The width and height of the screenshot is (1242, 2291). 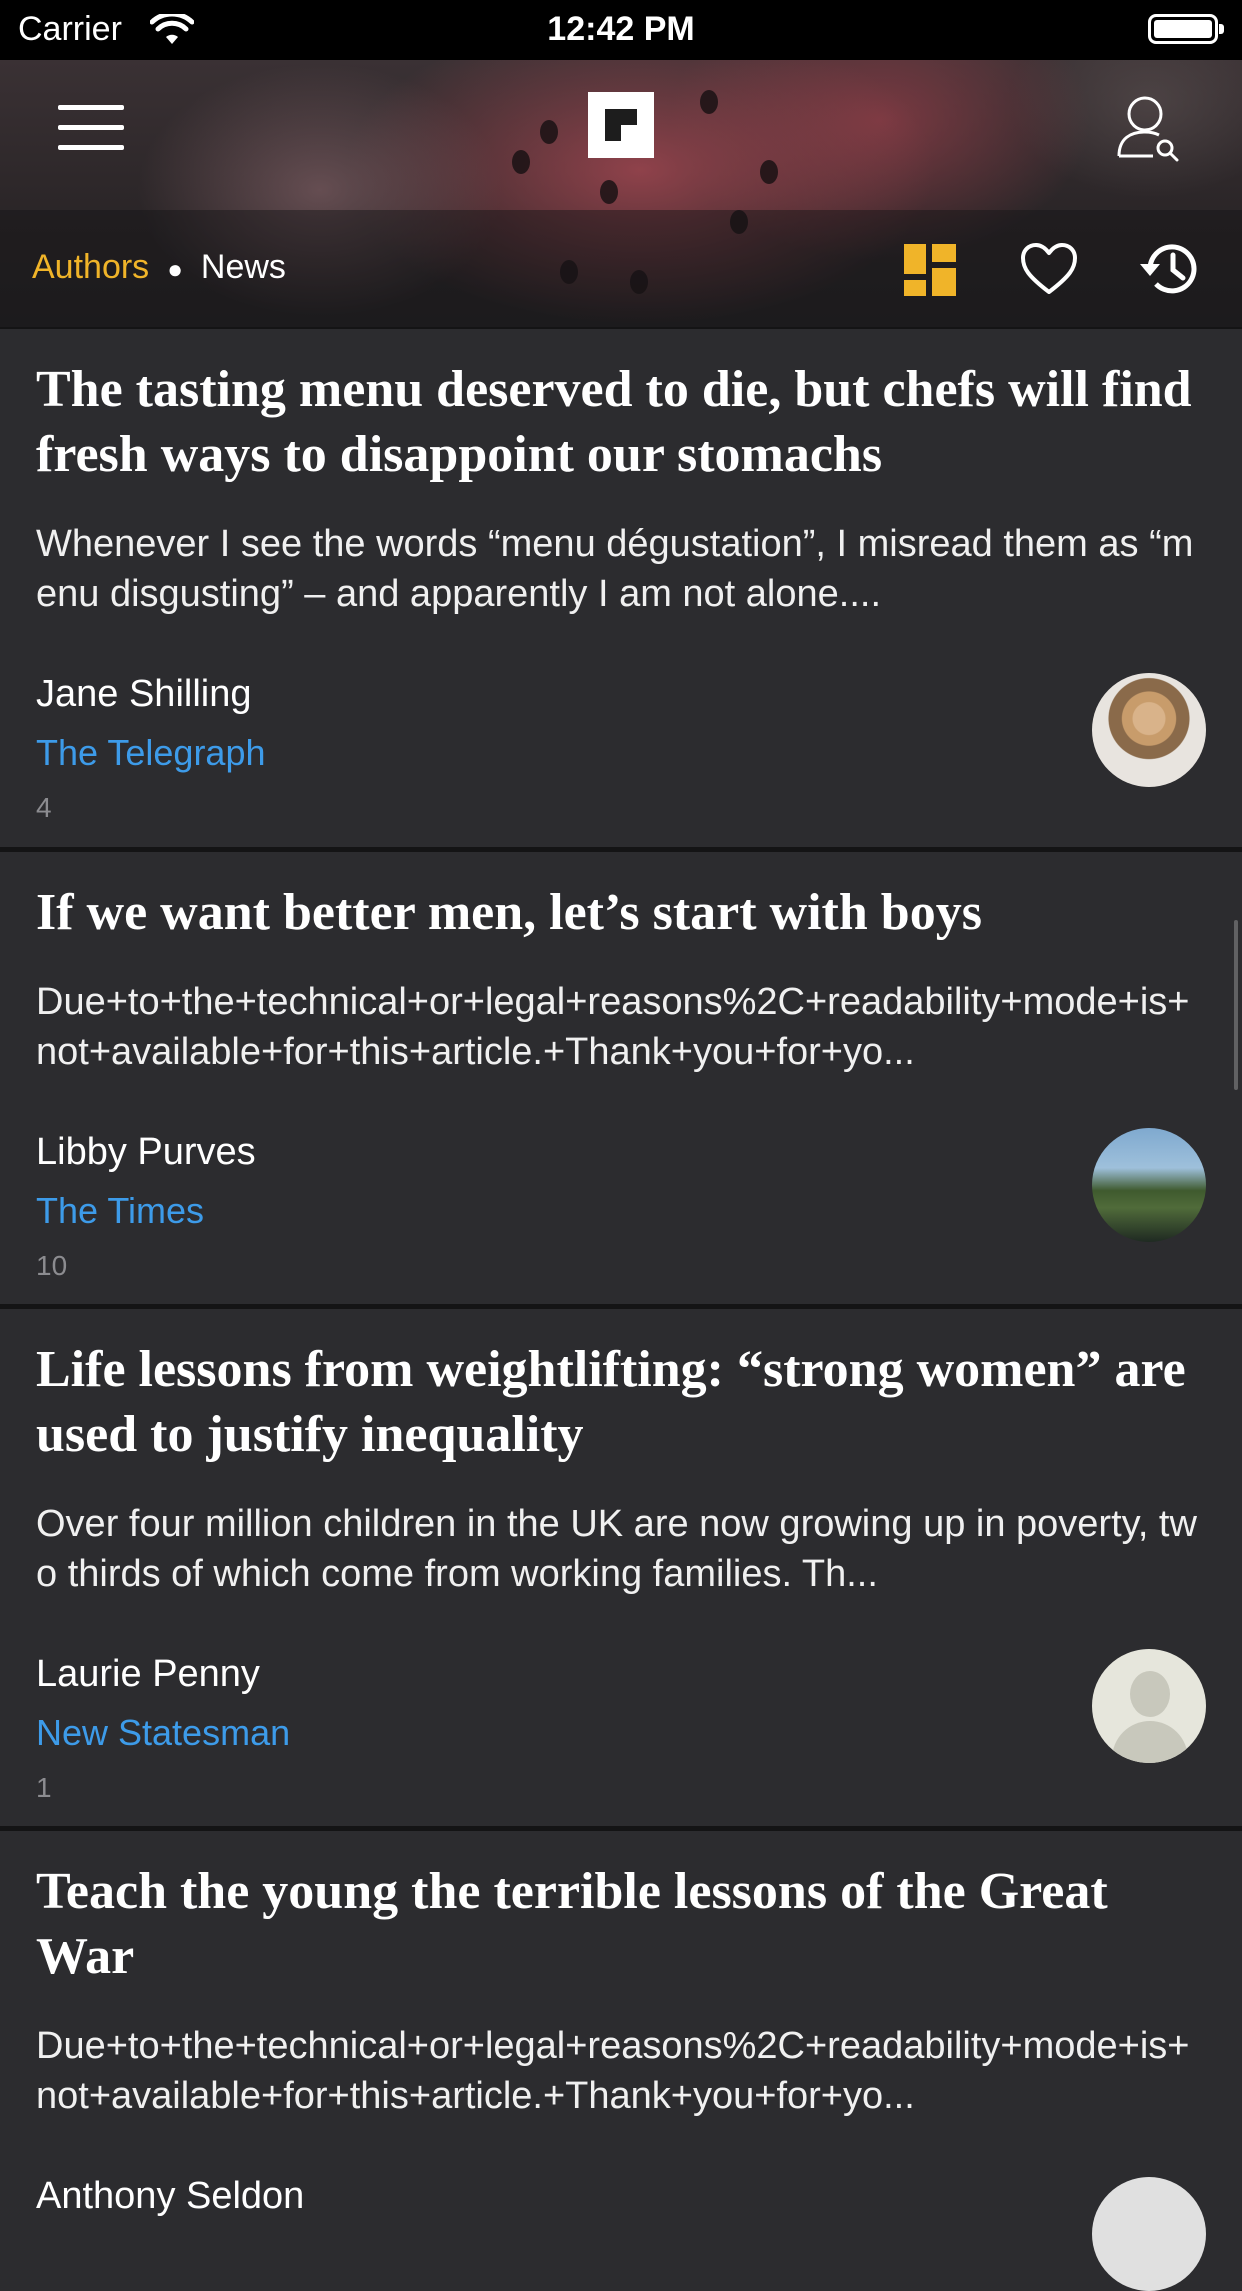 I want to click on app-logo-icon, so click(x=621, y=125).